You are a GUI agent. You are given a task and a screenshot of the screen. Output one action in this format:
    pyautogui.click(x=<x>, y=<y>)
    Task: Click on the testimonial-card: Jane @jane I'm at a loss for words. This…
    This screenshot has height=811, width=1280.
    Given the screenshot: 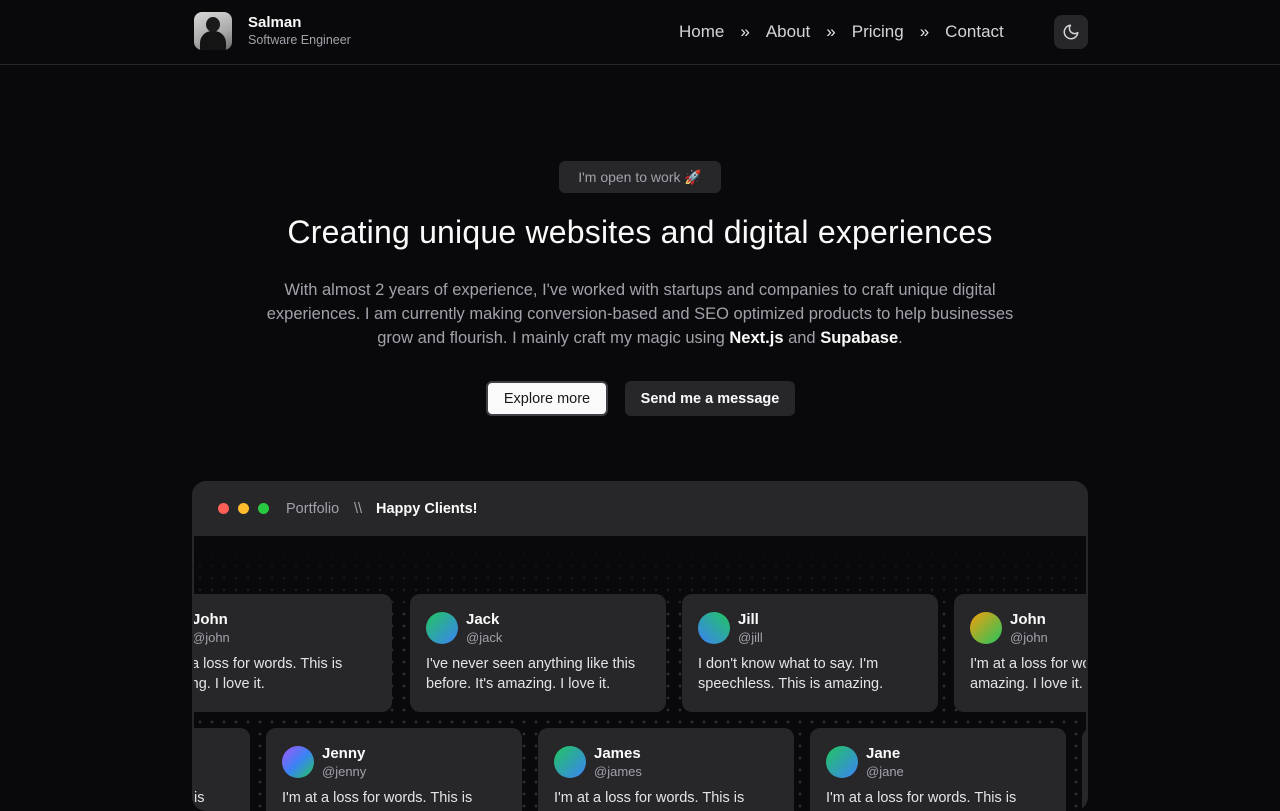 What is the action you would take?
    pyautogui.click(x=938, y=769)
    